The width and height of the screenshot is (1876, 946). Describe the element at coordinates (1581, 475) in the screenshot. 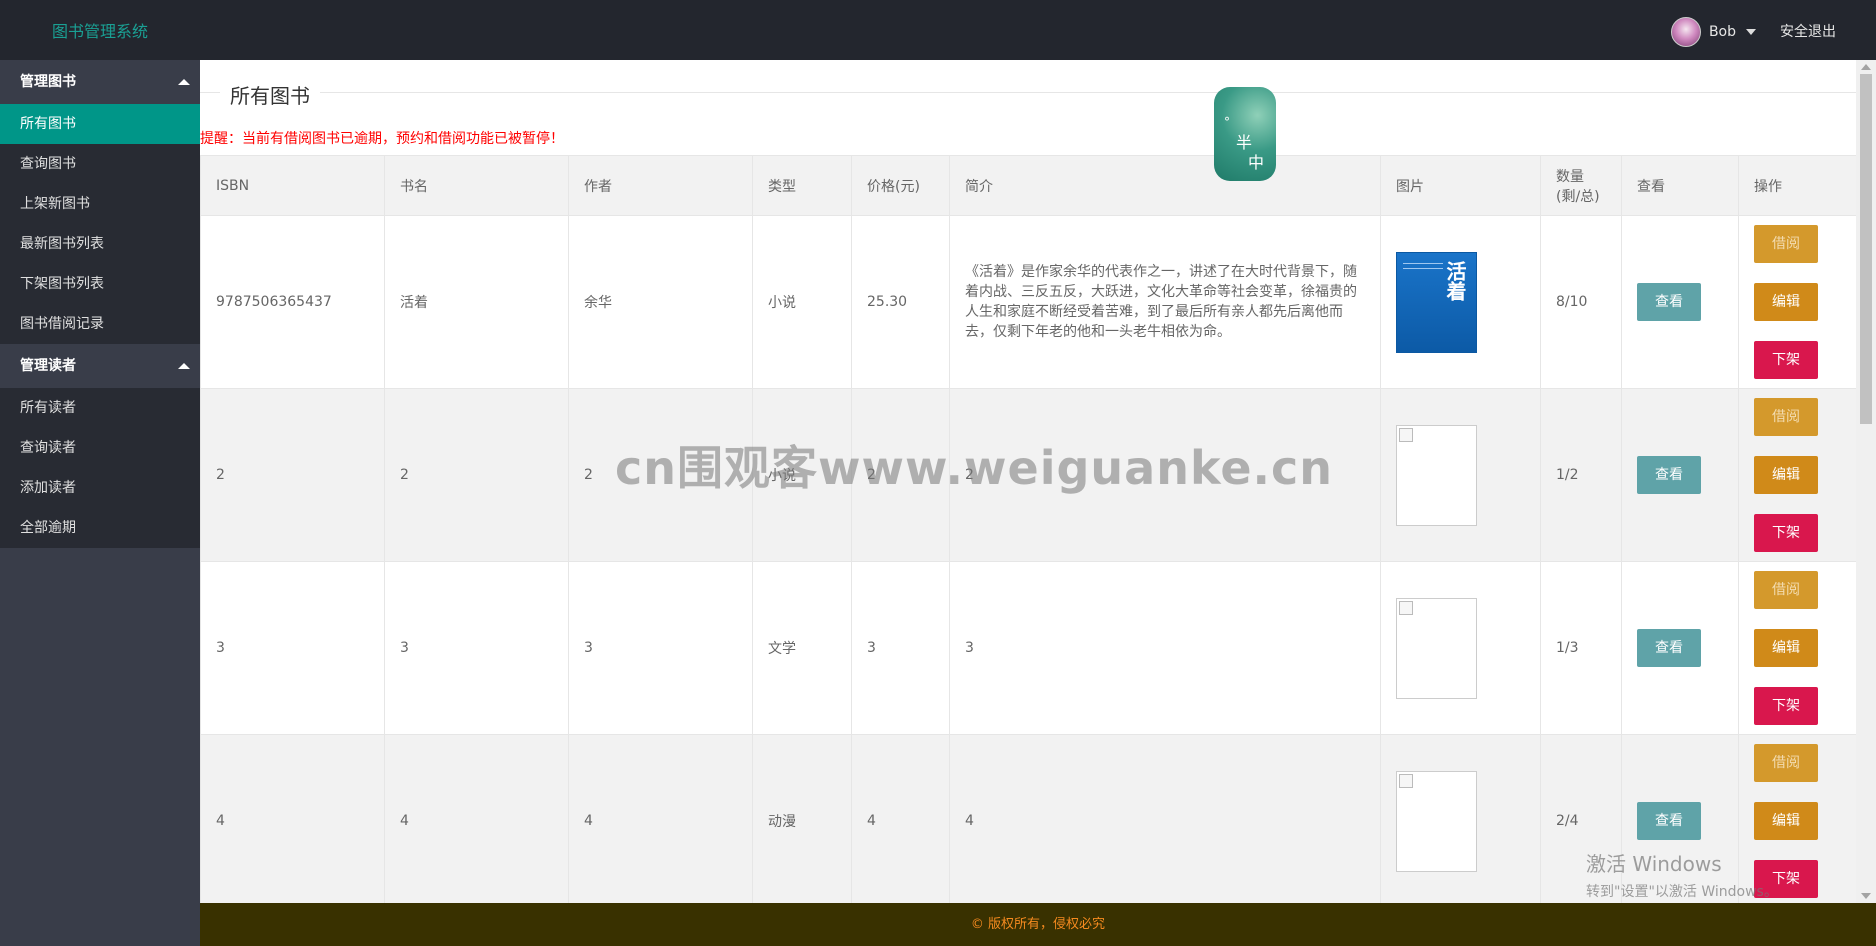

I see `cell-qty: 1/2` at that location.